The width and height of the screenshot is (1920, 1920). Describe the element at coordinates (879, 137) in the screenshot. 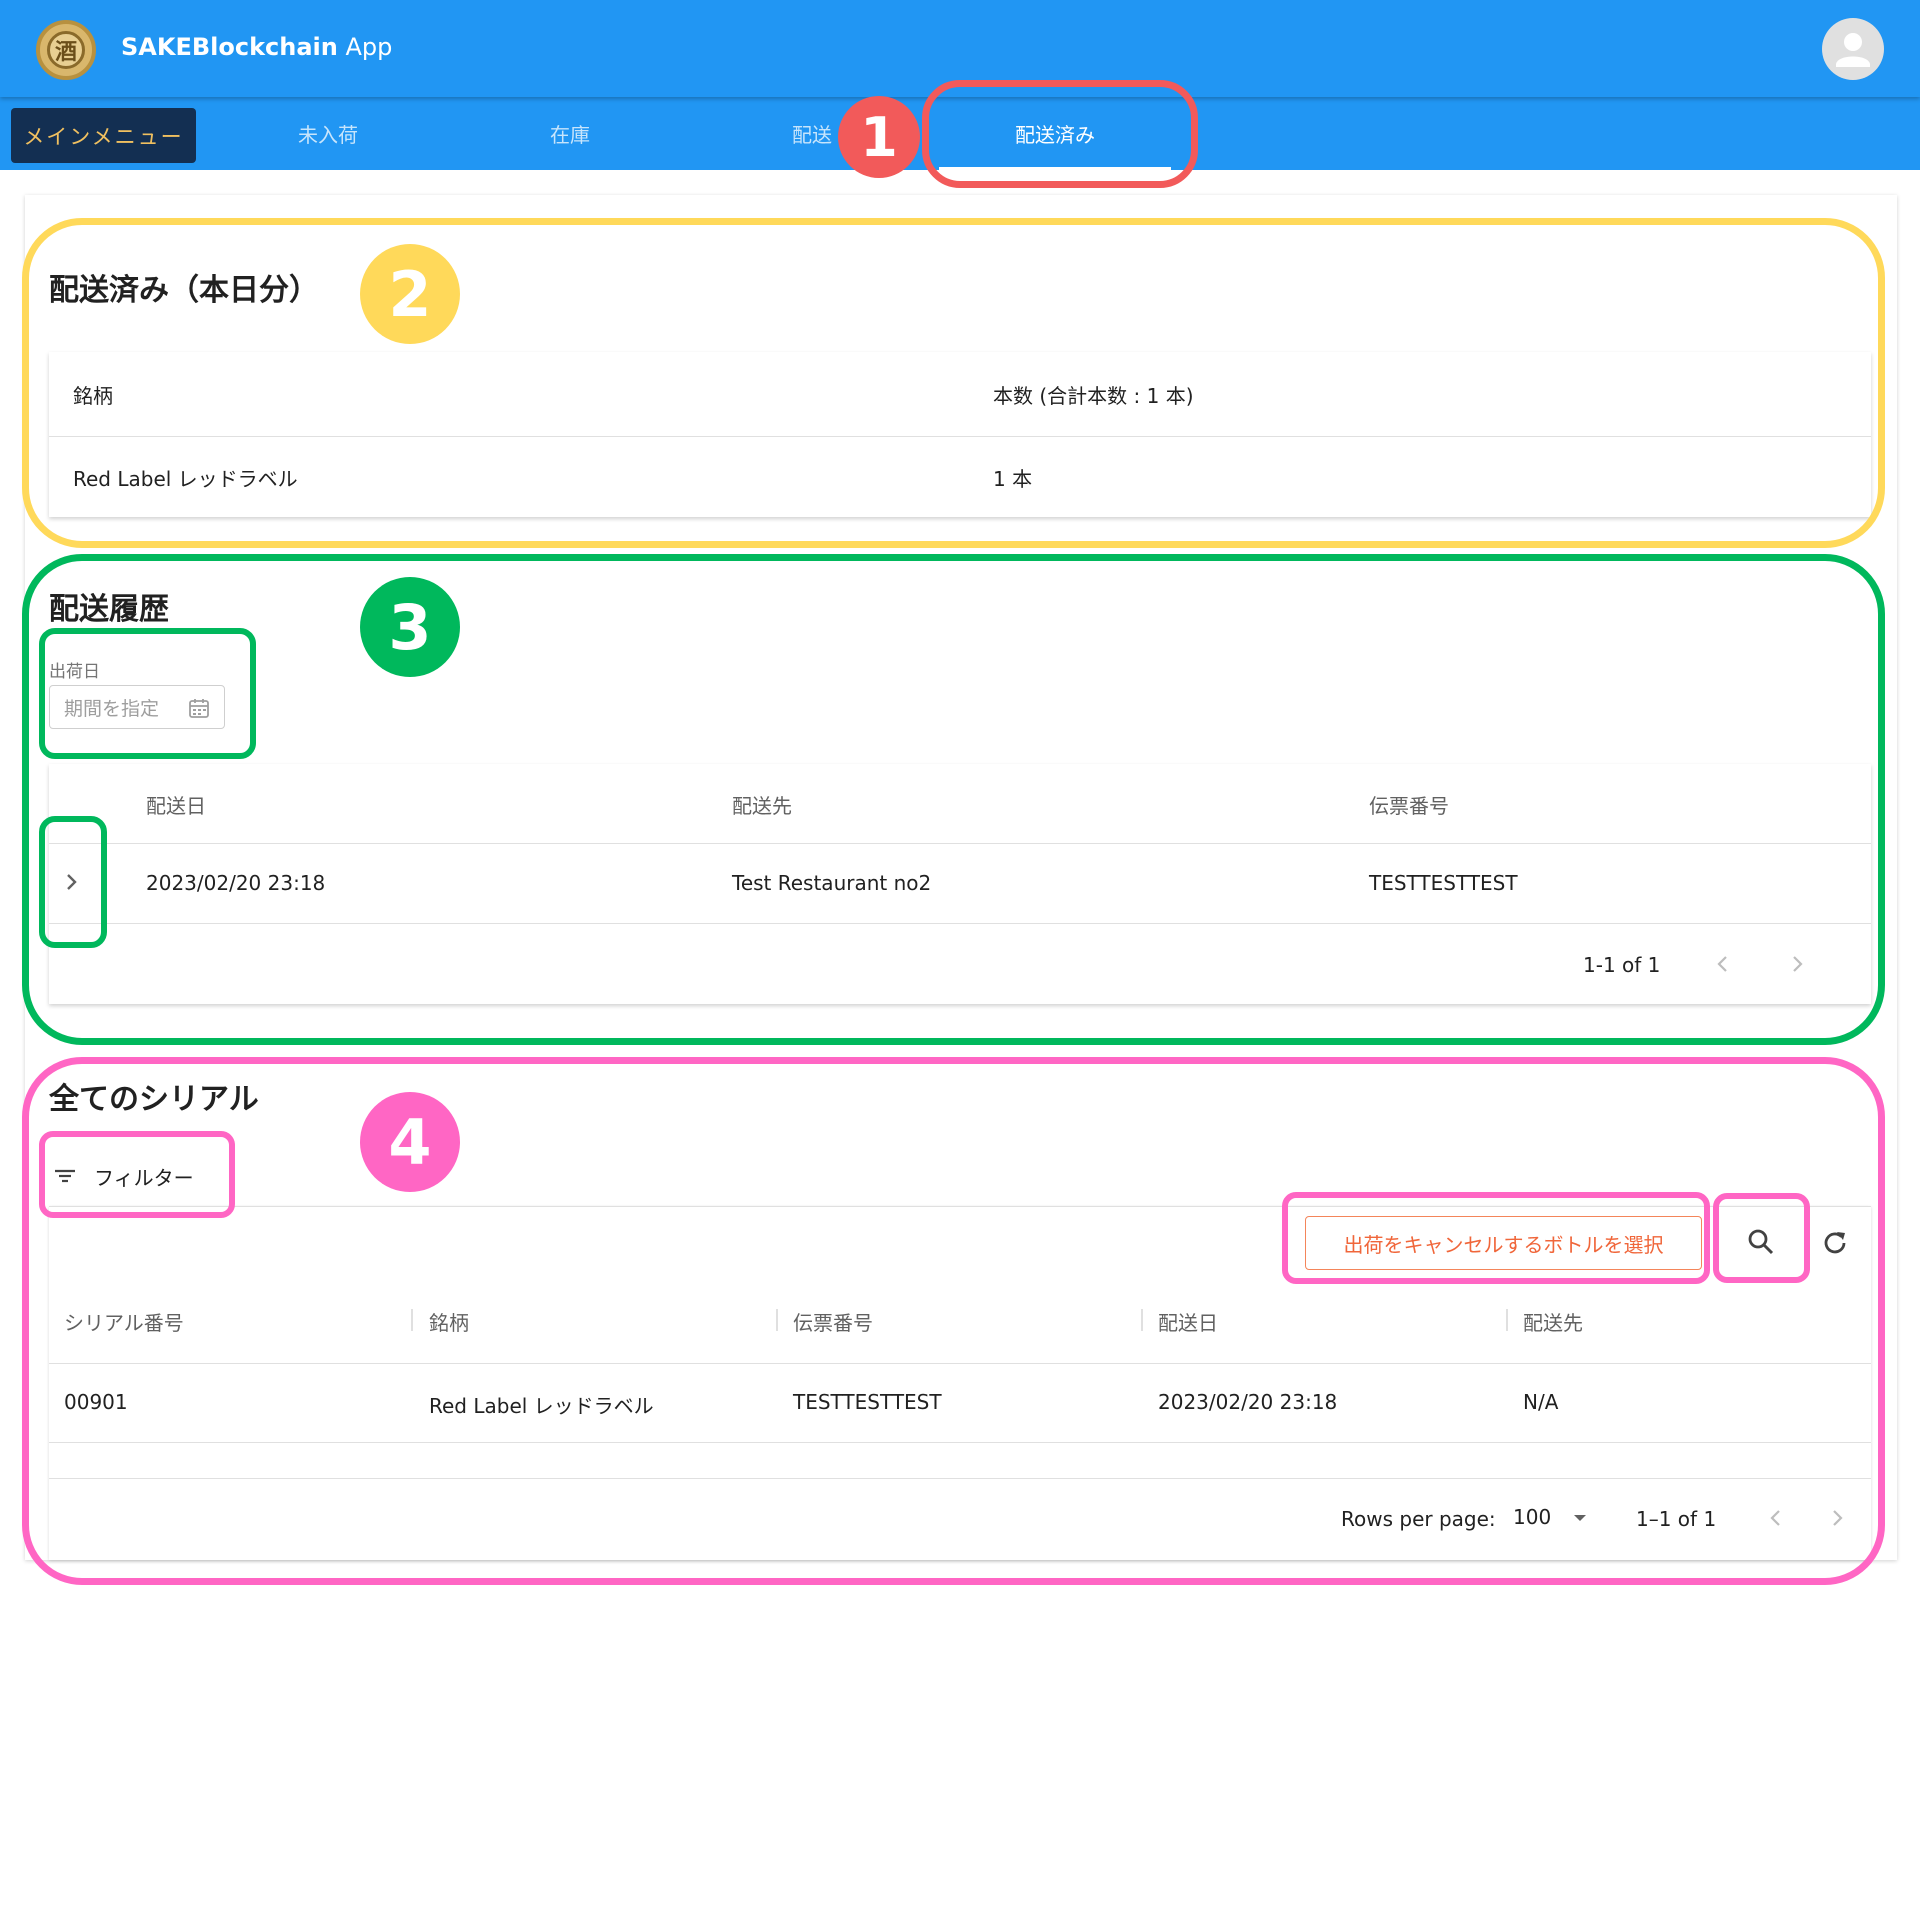

I see `annotation-badge-1: 1` at that location.